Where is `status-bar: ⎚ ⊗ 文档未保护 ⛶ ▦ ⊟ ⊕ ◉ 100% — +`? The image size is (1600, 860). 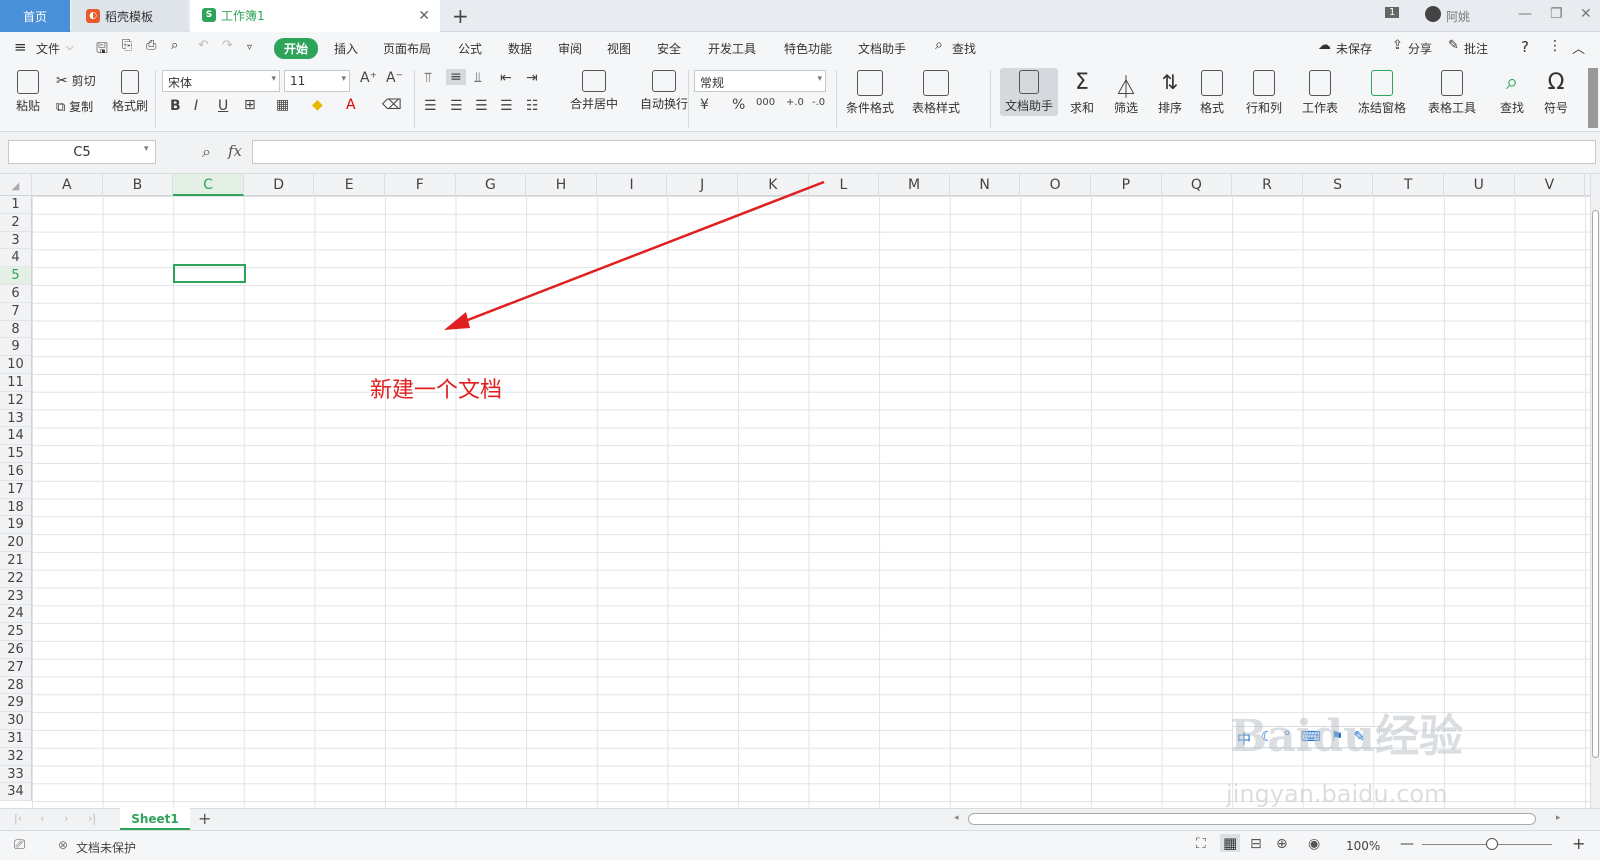
status-bar: ⎚ ⊗ 文档未保护 ⛶ ▦ ⊟ ⊕ ◉ 100% — + is located at coordinates (800, 845).